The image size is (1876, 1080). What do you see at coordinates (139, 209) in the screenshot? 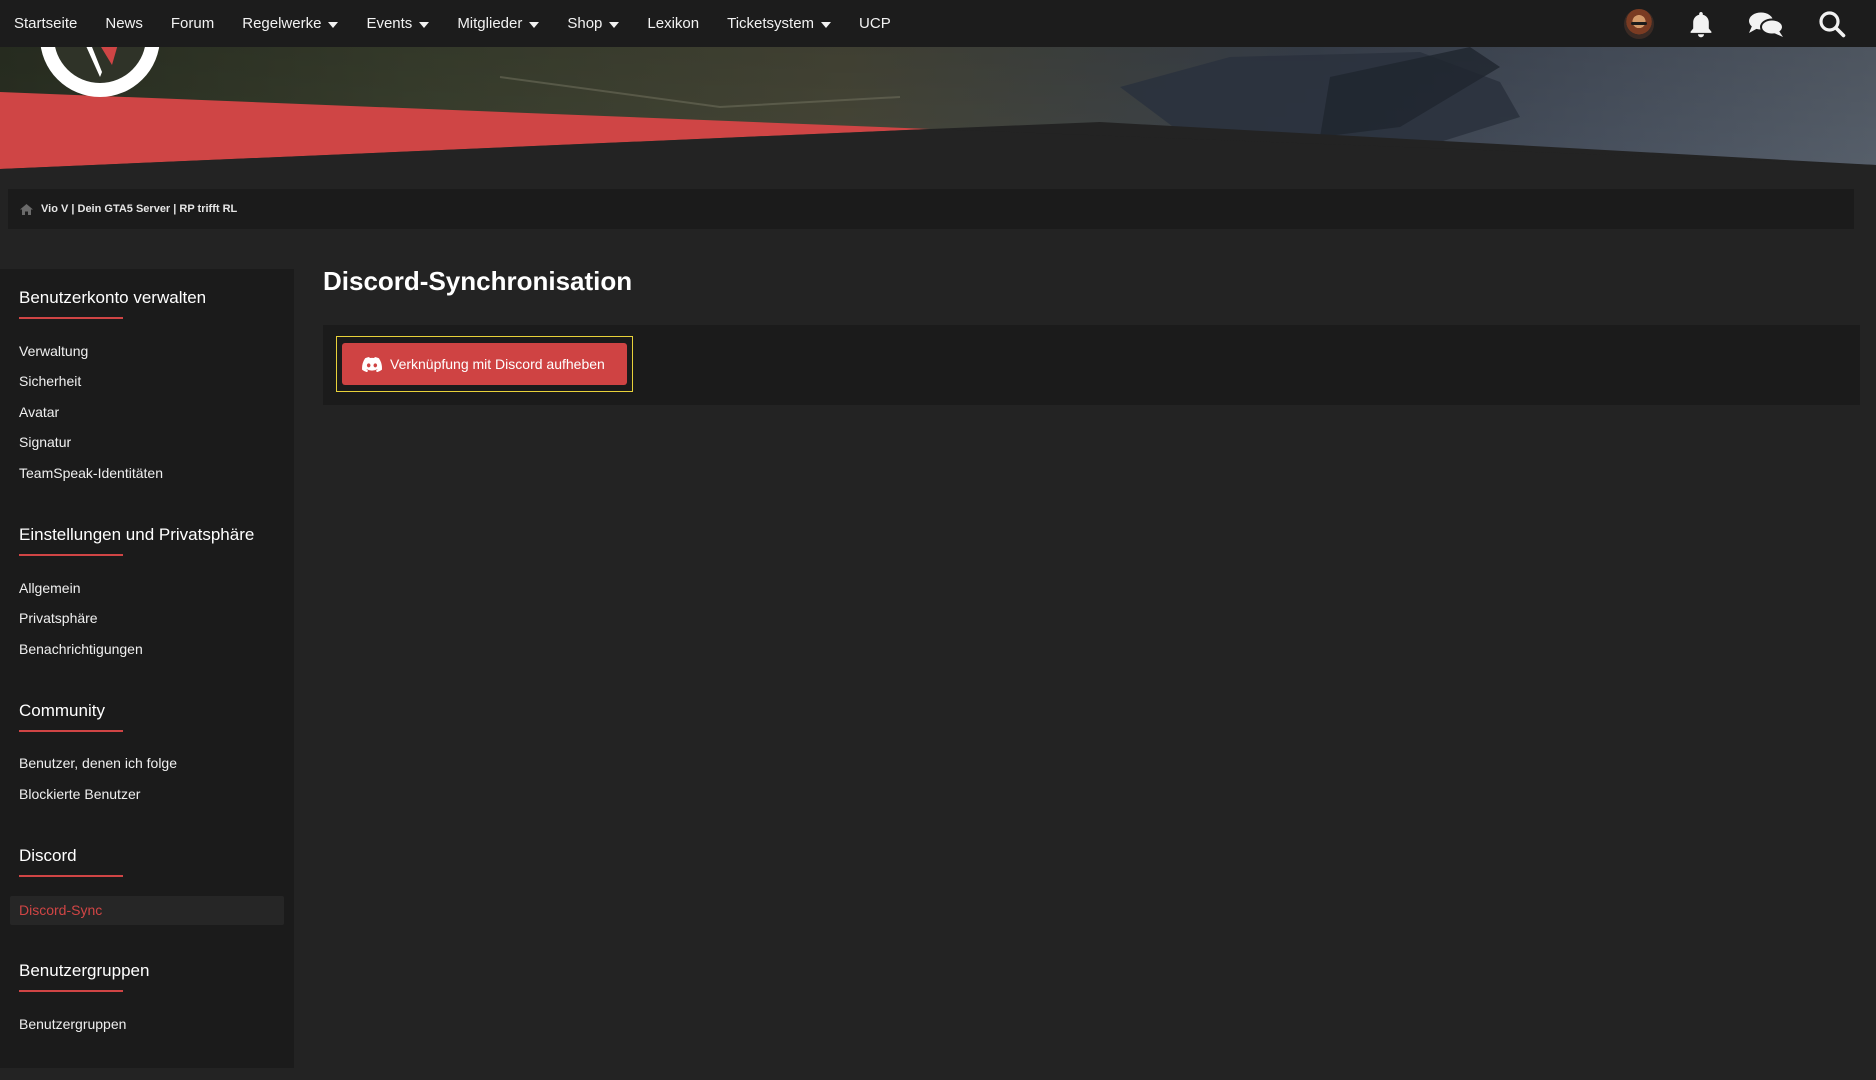
I see `breadcrumb-link: Vio V | Dein GTA5 Server | RP trifft RL` at bounding box center [139, 209].